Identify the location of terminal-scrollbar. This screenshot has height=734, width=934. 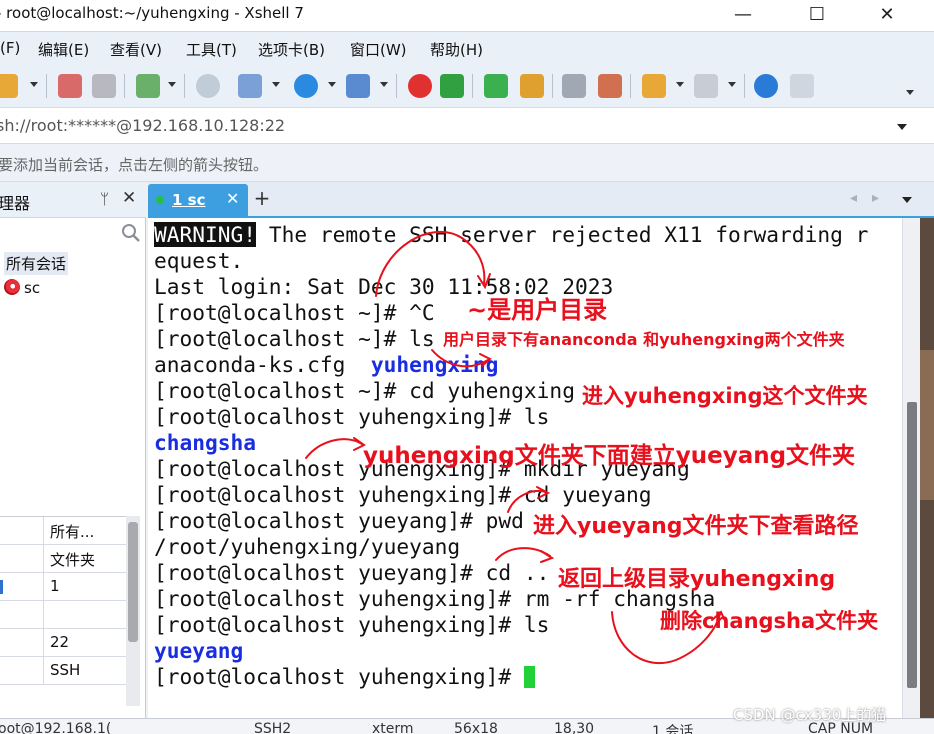
(911, 468).